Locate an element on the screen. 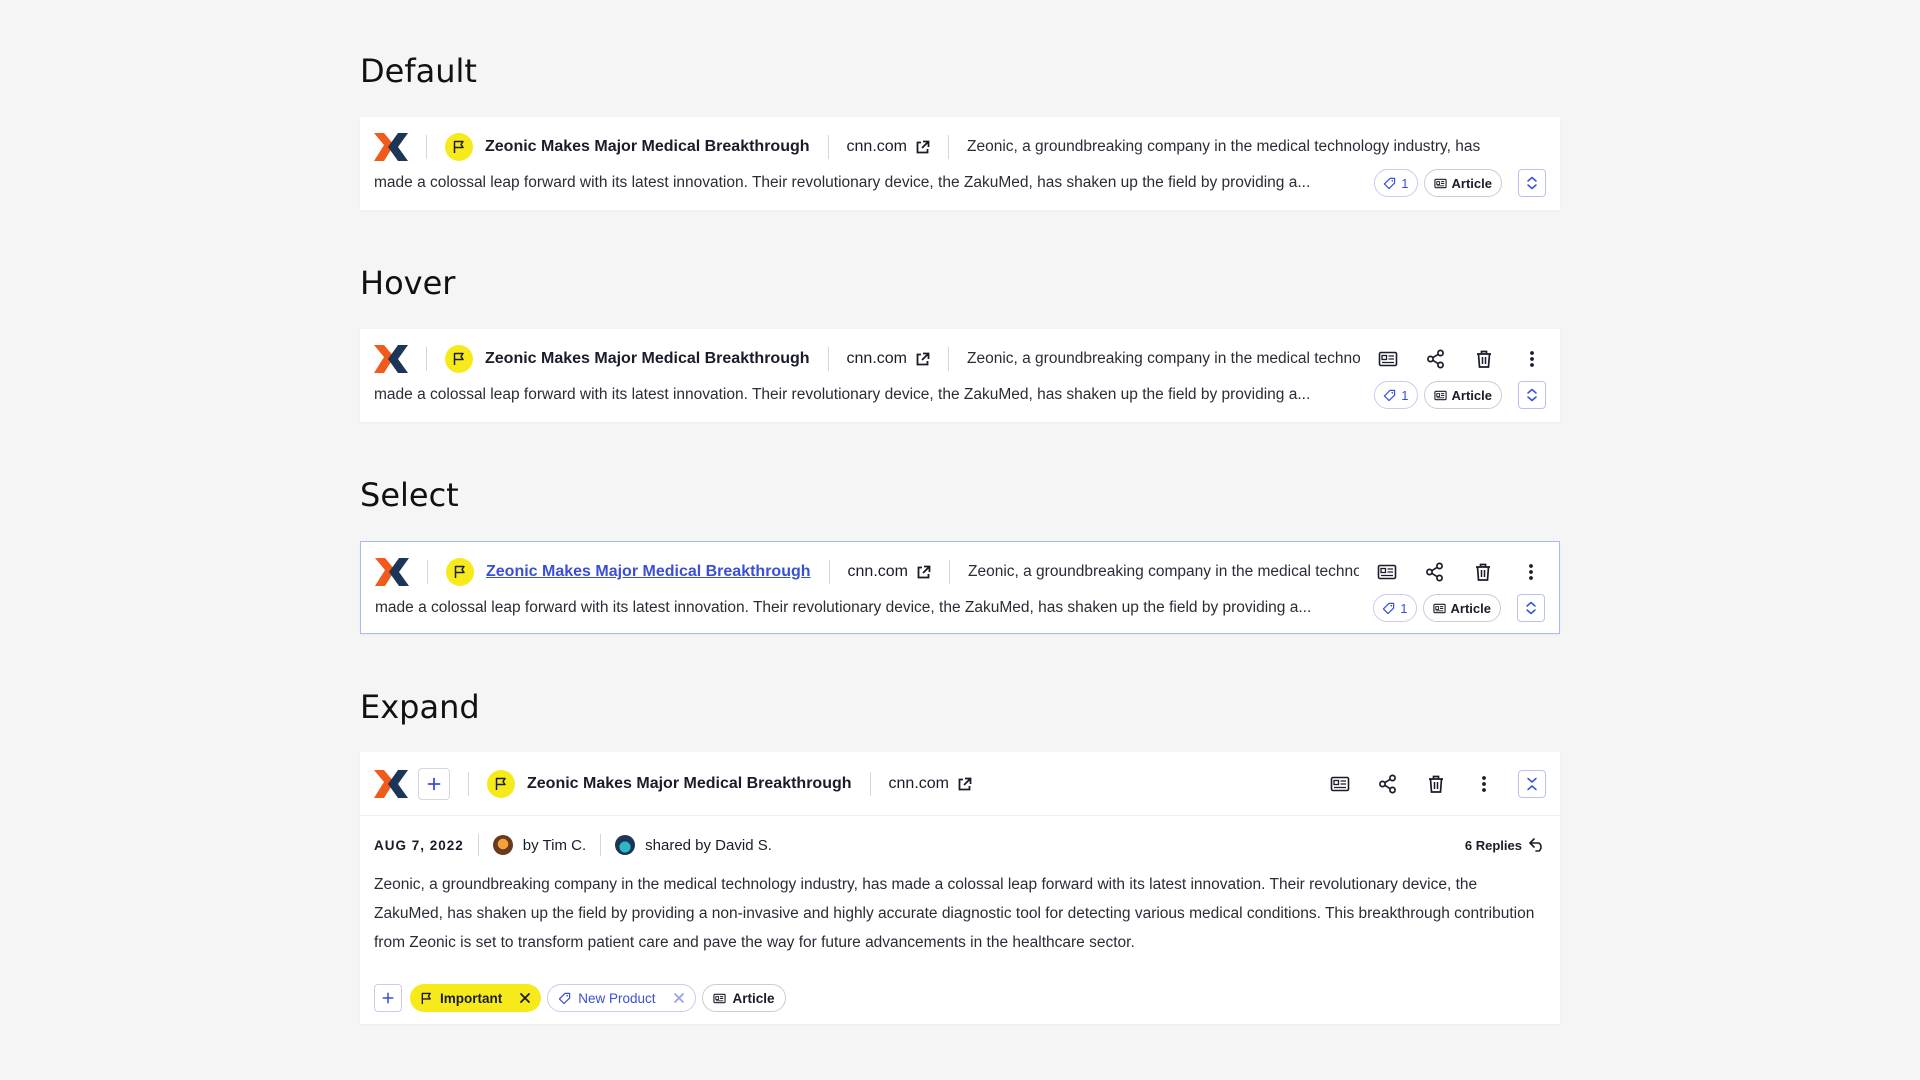 This screenshot has width=1920, height=1080. publish-date: AUG 7, 2022 is located at coordinates (419, 845).